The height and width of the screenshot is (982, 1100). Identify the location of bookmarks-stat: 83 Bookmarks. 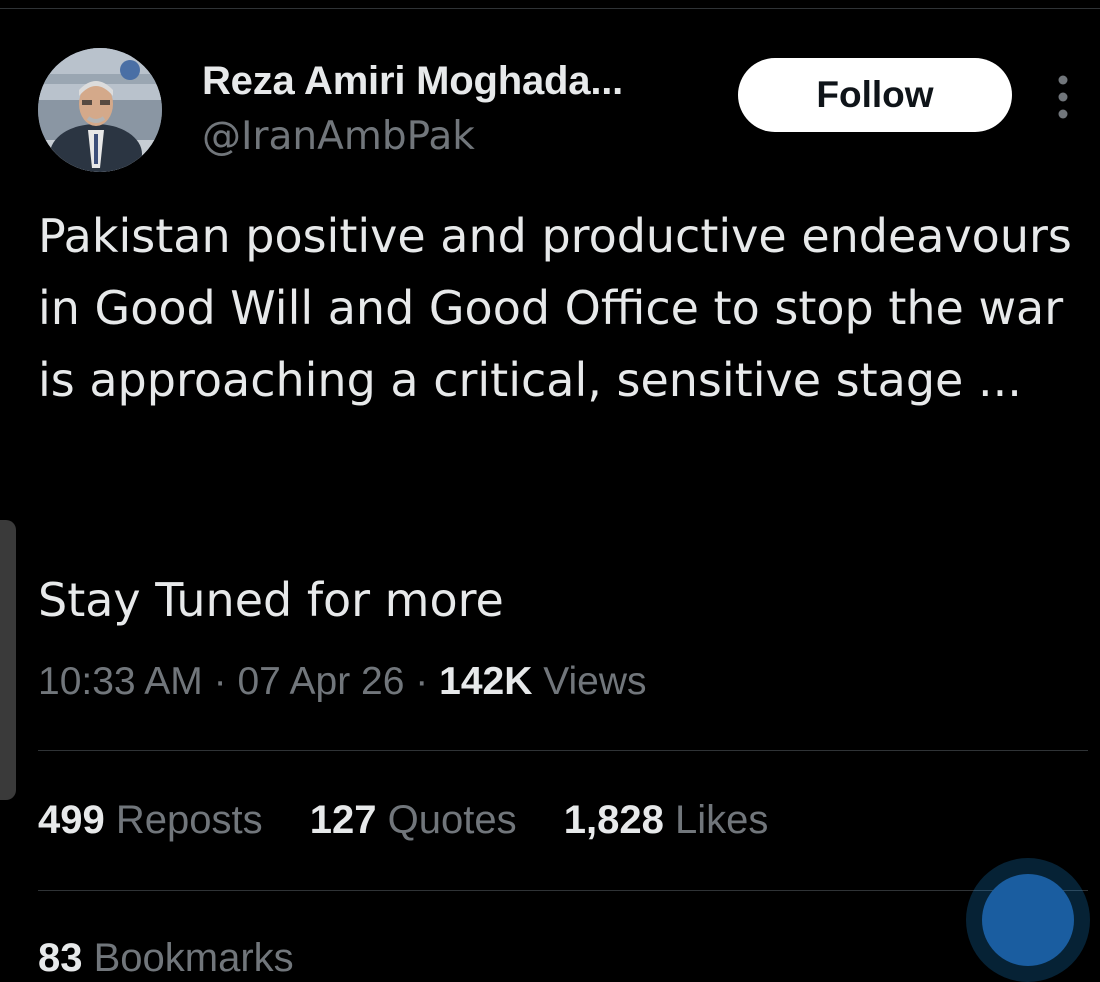
(166, 958).